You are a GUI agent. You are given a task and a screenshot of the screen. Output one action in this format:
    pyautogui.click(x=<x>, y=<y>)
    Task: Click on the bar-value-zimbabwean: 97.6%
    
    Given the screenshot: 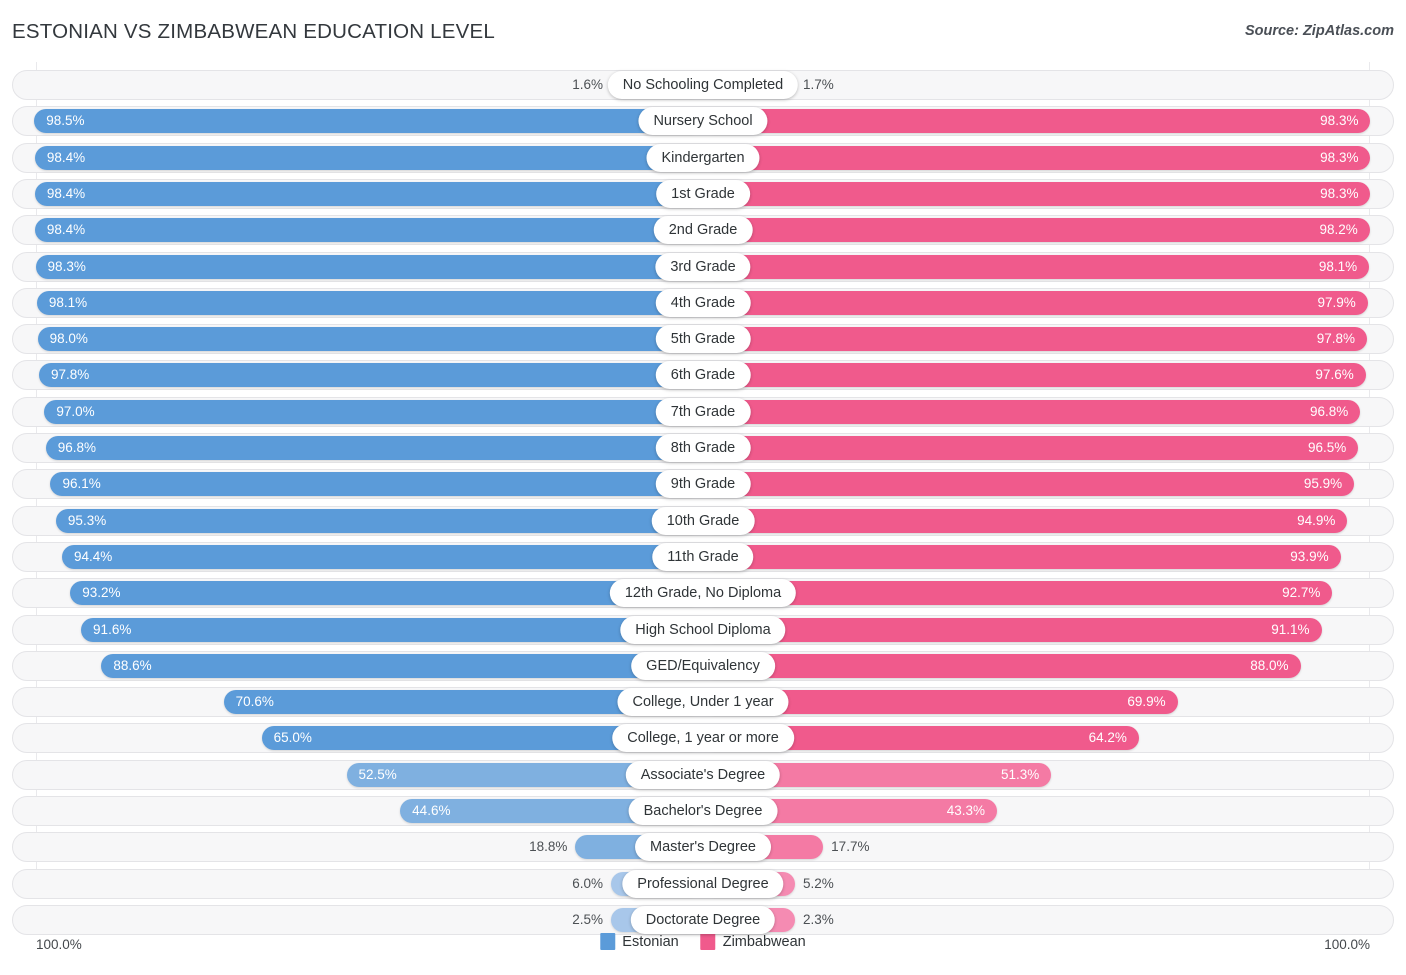 What is the action you would take?
    pyautogui.click(x=1334, y=375)
    